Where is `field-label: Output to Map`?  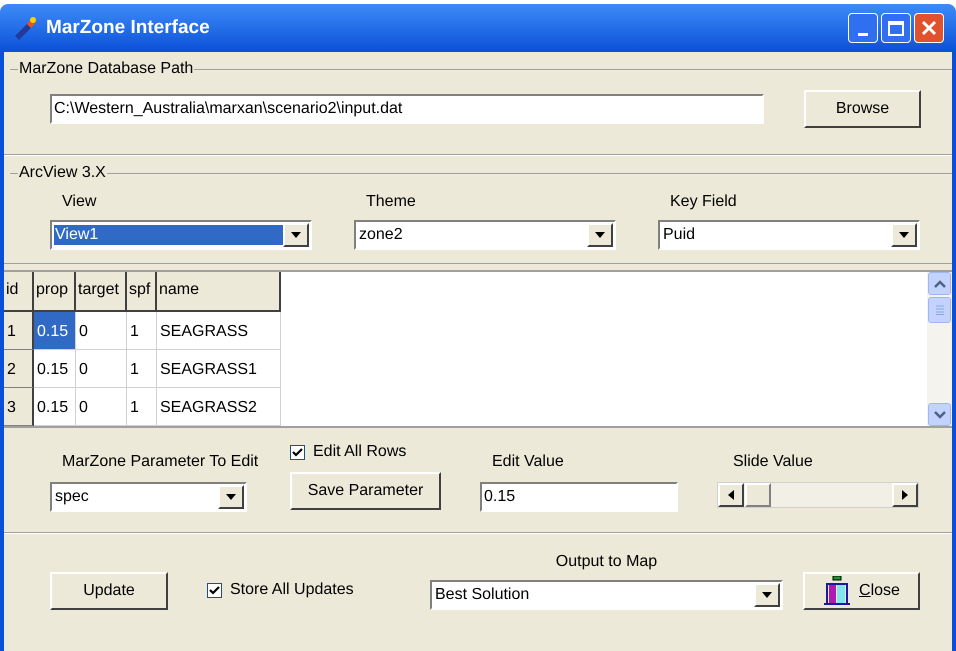
field-label: Output to Map is located at coordinates (607, 562).